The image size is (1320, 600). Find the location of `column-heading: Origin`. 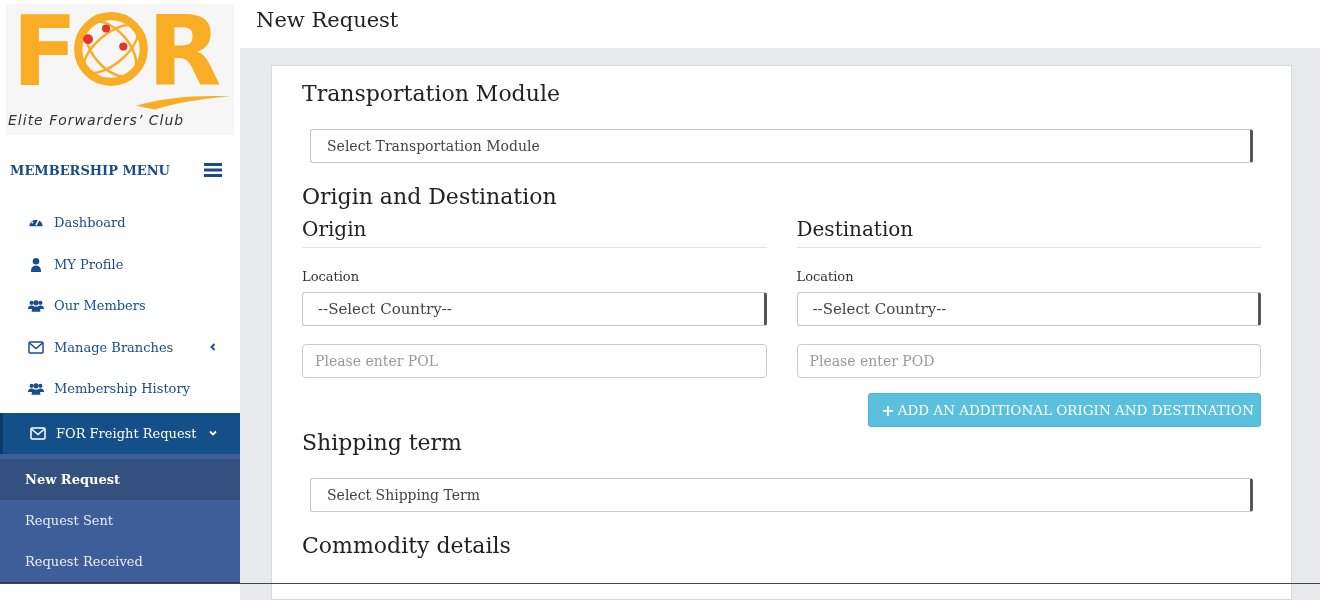

column-heading: Origin is located at coordinates (534, 231).